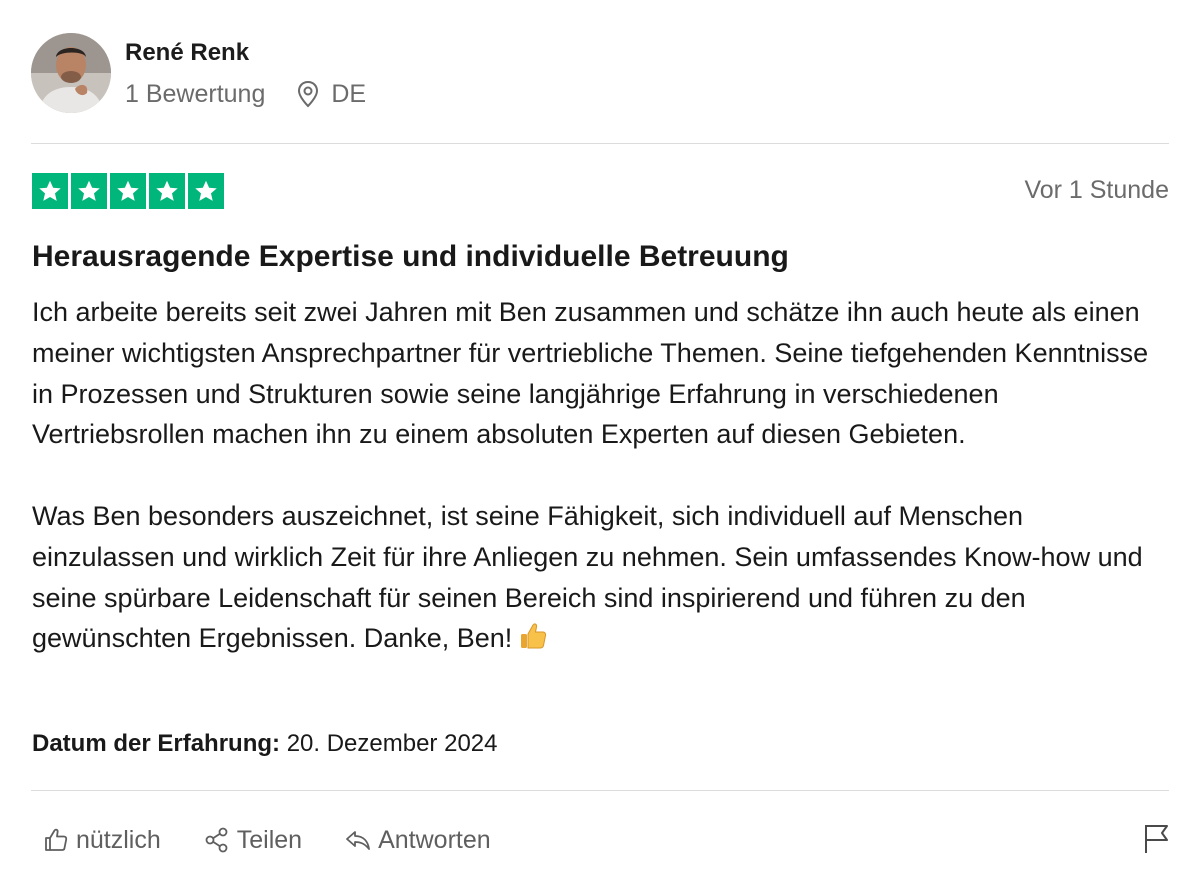 The image size is (1200, 880). What do you see at coordinates (533, 636) in the screenshot?
I see `thumbs-up-emoji` at bounding box center [533, 636].